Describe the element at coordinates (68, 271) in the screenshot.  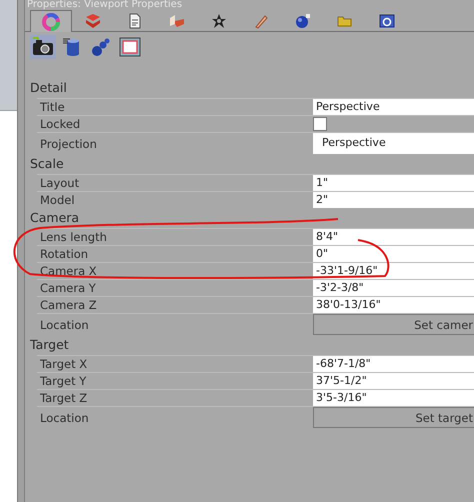
I see `property-label: Camera X` at that location.